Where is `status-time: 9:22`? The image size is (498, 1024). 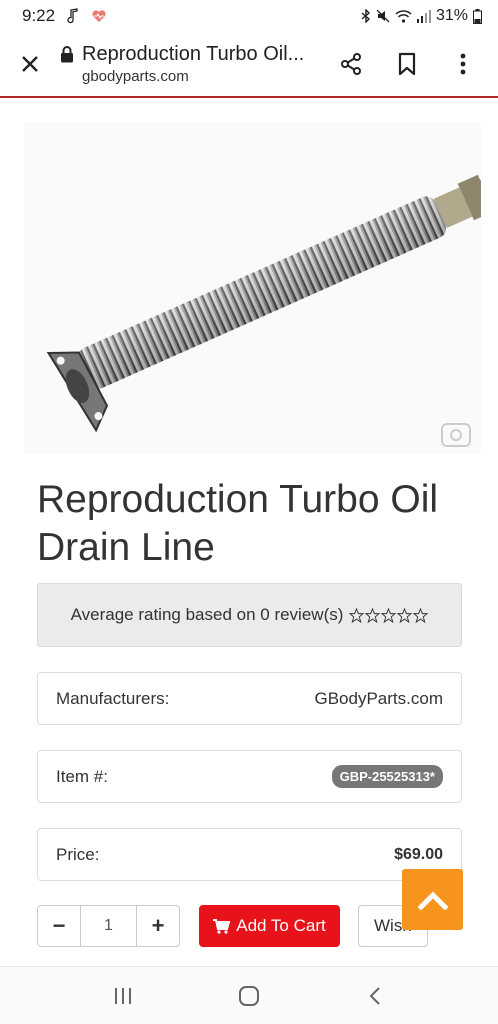
status-time: 9:22 is located at coordinates (39, 15).